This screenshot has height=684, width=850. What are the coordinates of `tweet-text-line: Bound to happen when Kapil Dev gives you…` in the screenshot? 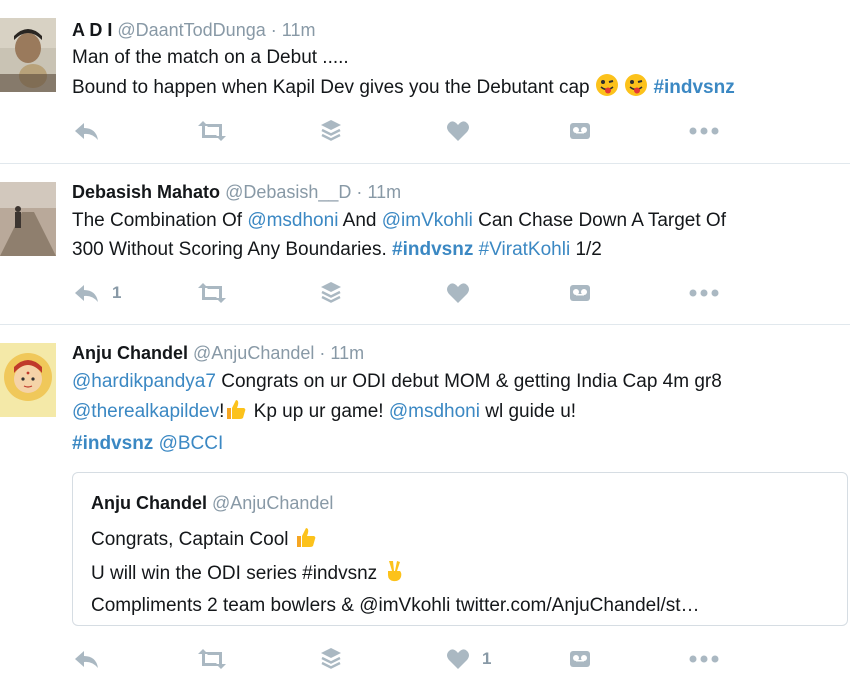 It's located at (403, 90).